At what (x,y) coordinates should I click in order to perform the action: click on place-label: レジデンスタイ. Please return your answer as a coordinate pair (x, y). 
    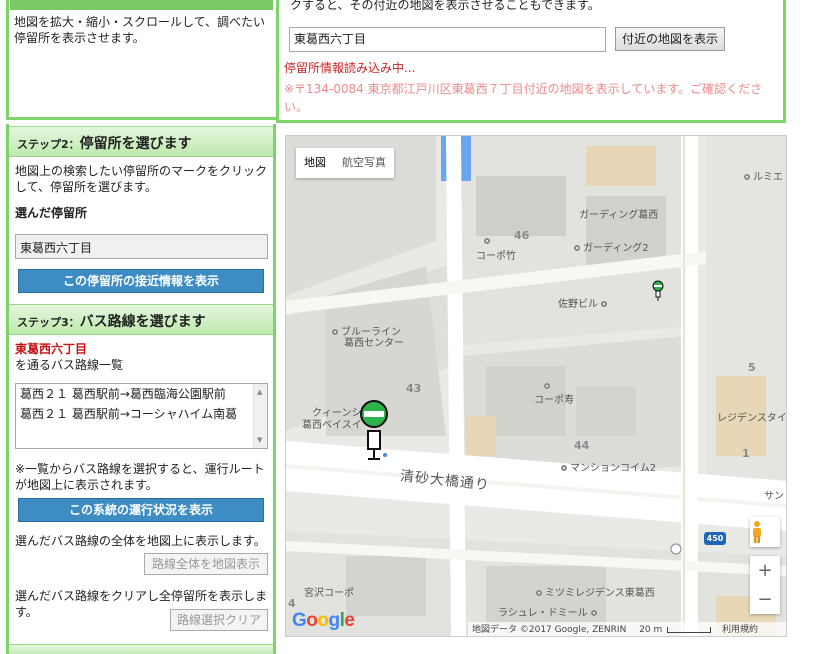
    Looking at the image, I should click on (752, 418).